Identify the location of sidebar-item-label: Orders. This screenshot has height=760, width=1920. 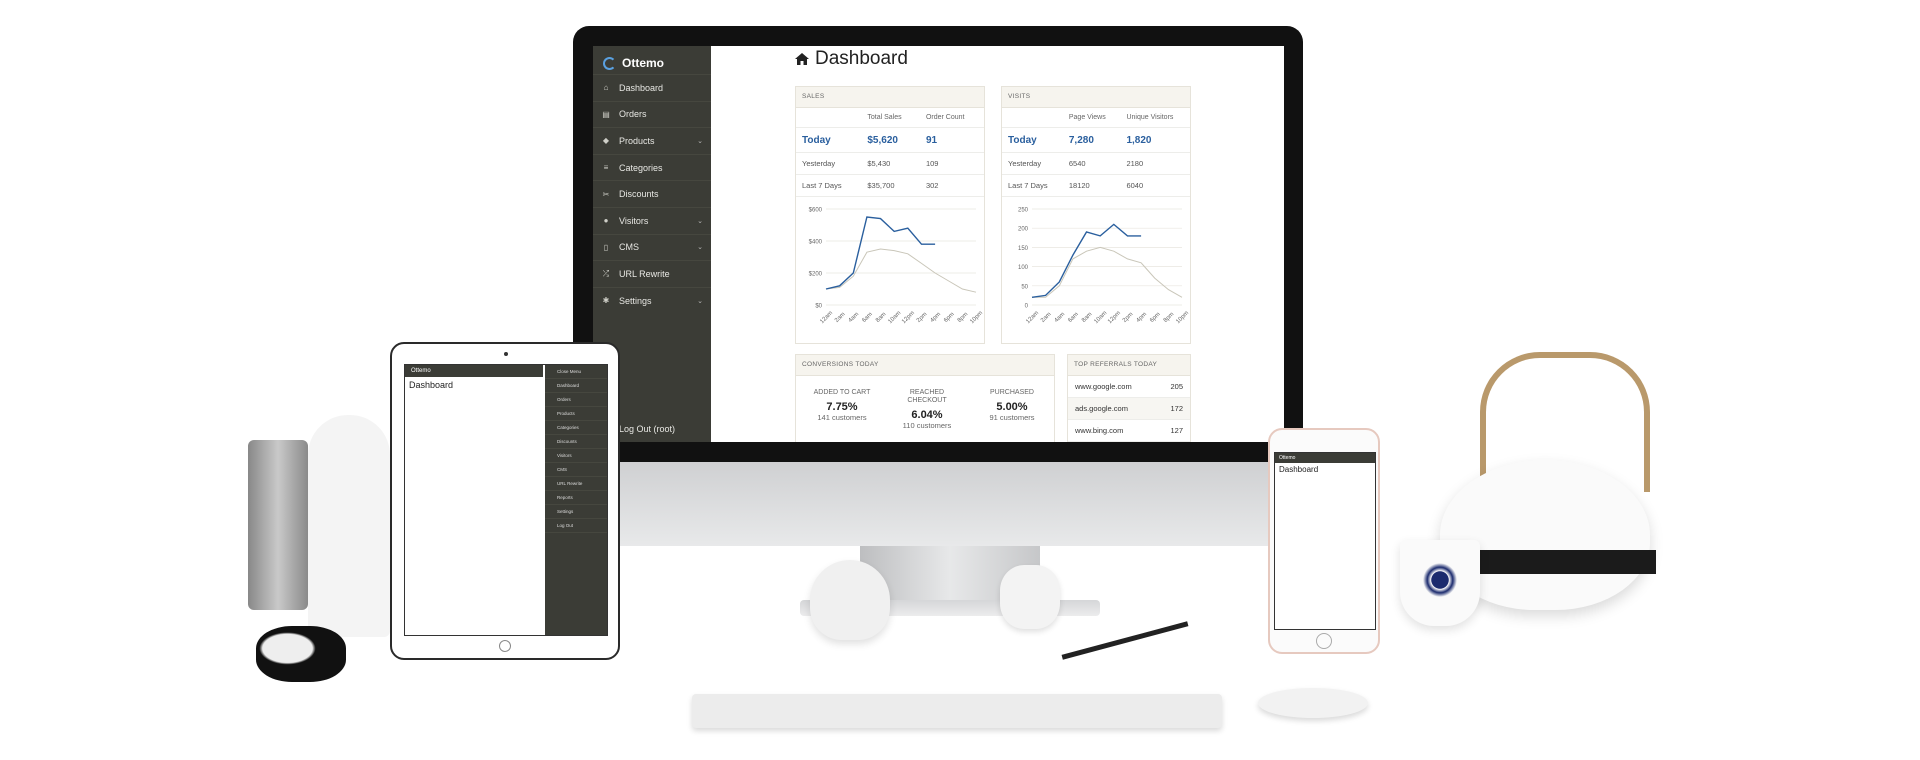
(633, 114).